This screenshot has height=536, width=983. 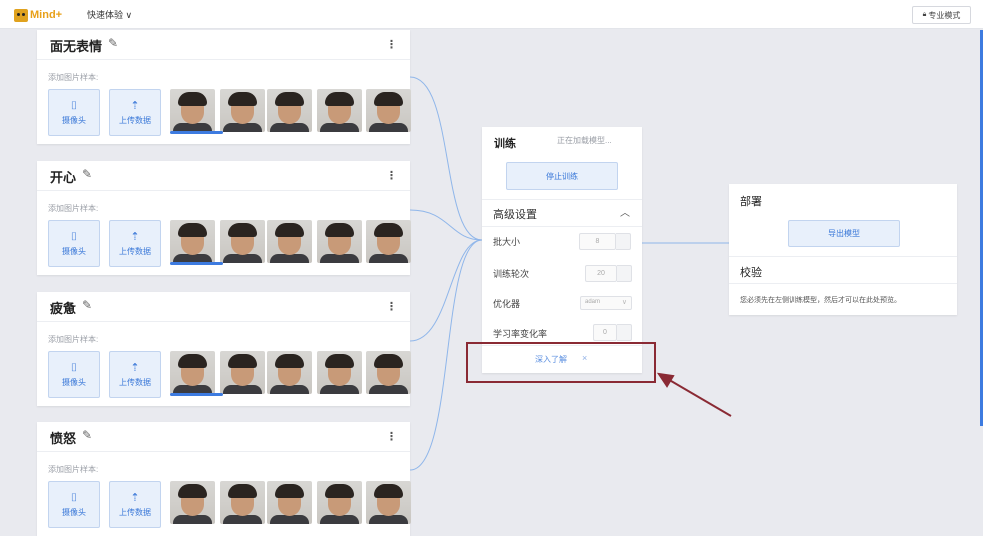 I want to click on advanced-settings-title: 高级设置, so click(x=515, y=215).